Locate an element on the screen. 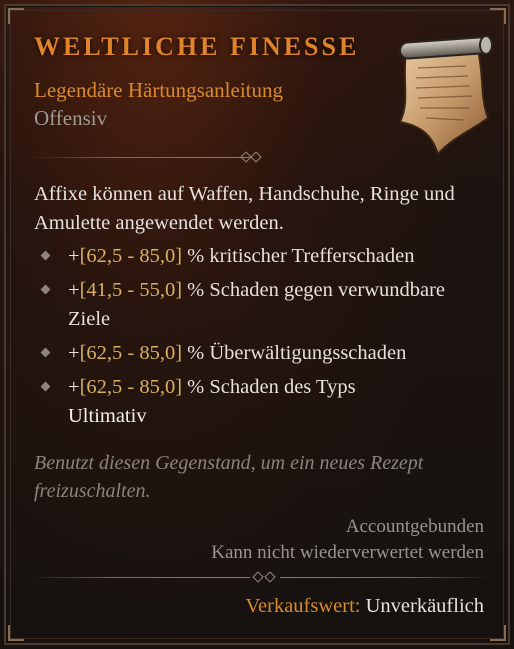  sell-value: Verkaufswert: Unverkäuflich is located at coordinates (364, 606).